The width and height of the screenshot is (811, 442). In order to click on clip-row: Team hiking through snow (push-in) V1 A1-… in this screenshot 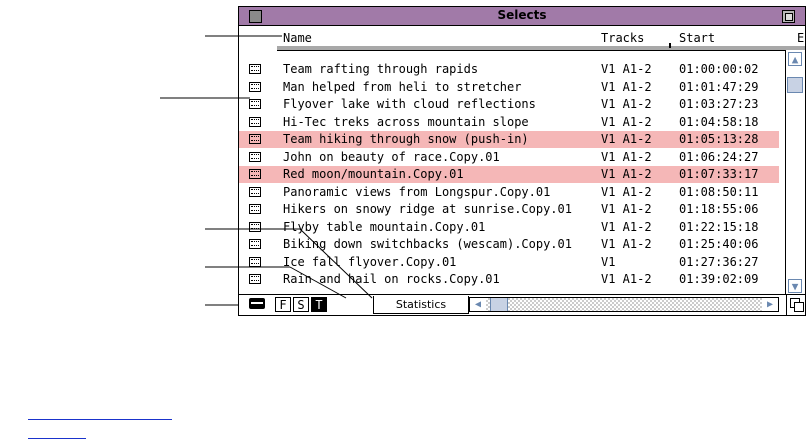, I will do `click(509, 139)`.